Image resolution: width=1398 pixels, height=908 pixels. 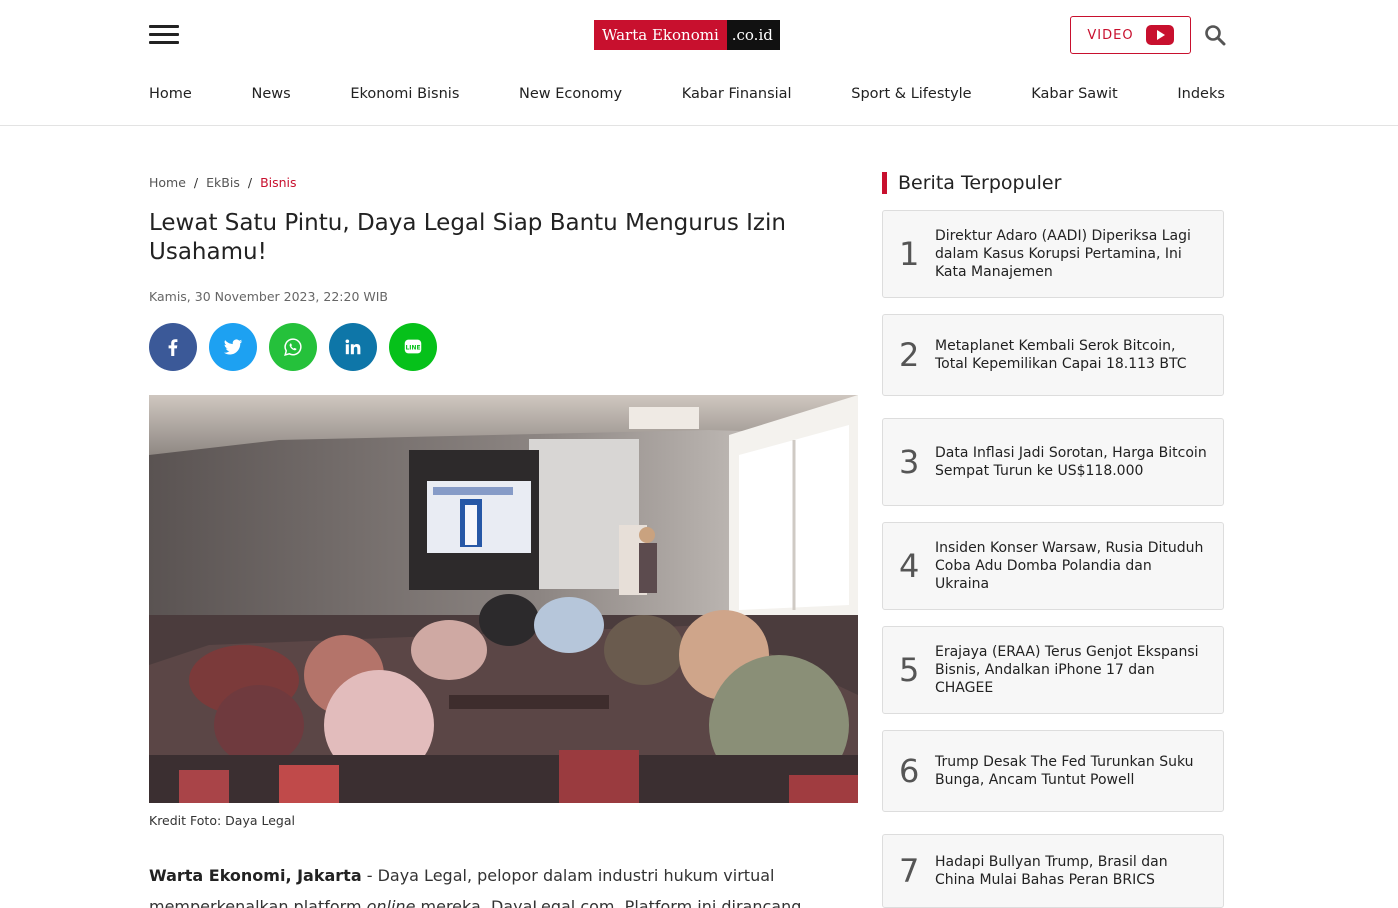 I want to click on menu-icon, so click(x=164, y=35).